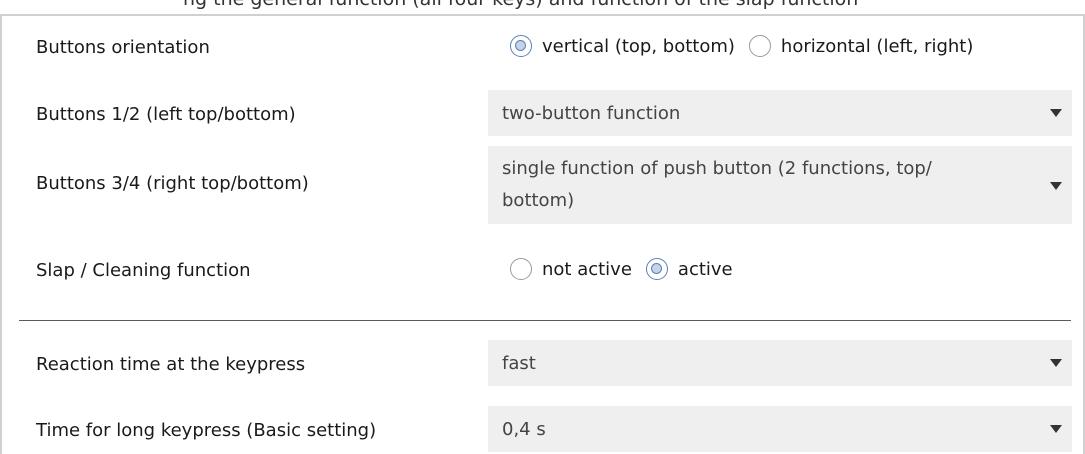 The image size is (1085, 454). Describe the element at coordinates (545, 320) in the screenshot. I see `section-divider` at that location.